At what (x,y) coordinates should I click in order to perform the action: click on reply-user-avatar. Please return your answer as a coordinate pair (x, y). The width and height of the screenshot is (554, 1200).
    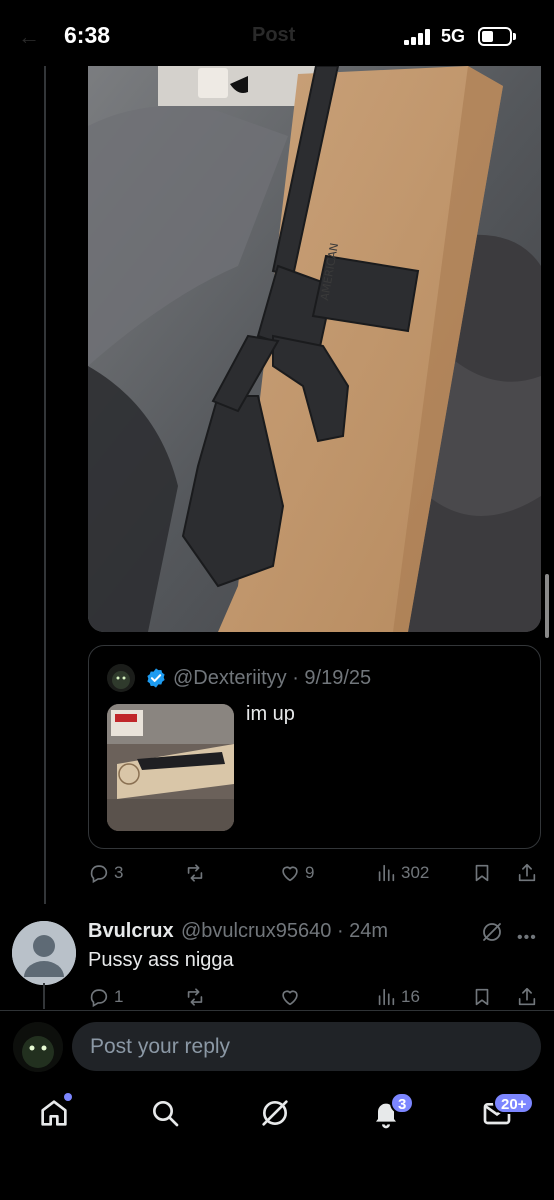
    Looking at the image, I should click on (44, 953).